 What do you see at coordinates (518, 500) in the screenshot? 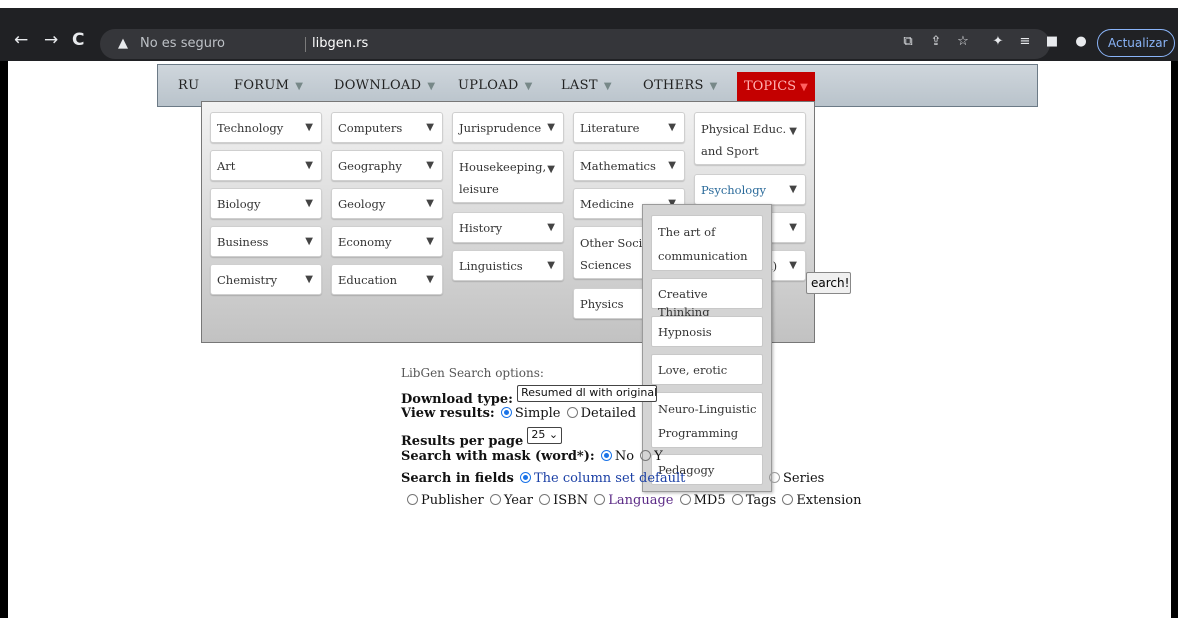
I see `radio-year-label: Year` at bounding box center [518, 500].